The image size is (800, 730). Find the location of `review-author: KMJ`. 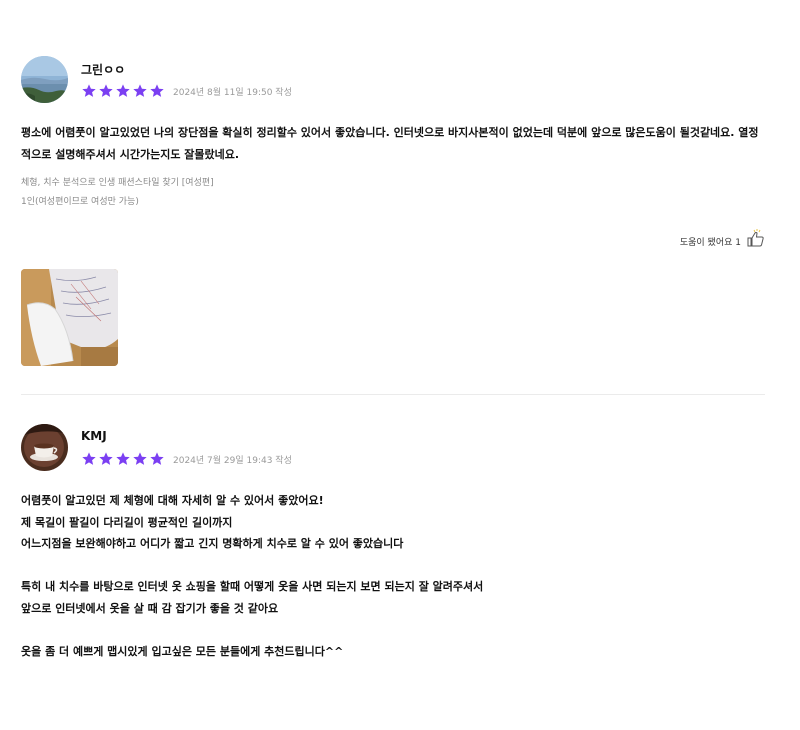

review-author: KMJ is located at coordinates (94, 436).